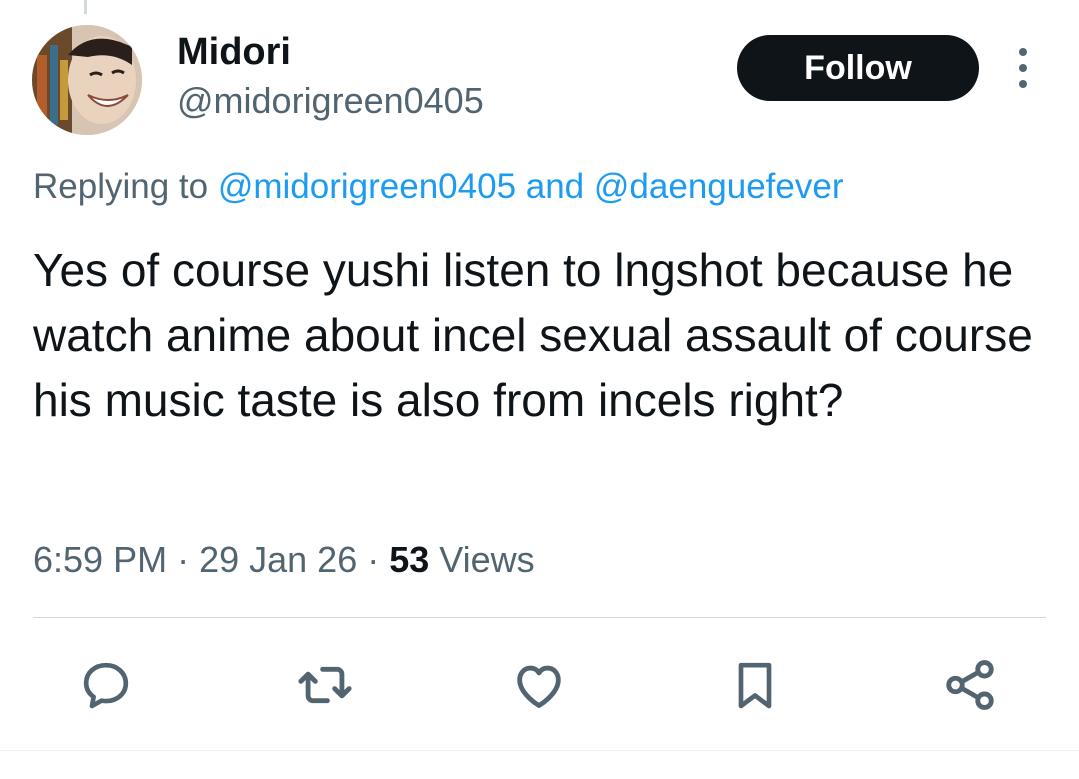  Describe the element at coordinates (100, 559) in the screenshot. I see `tweet-time: 6:59 PM` at that location.